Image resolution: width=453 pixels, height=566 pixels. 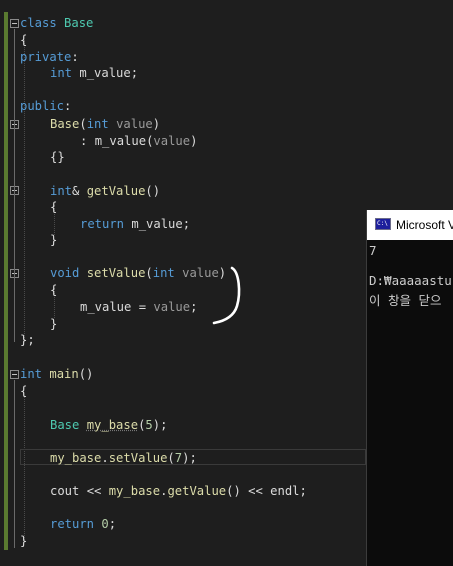 What do you see at coordinates (38, 23) in the screenshot?
I see `keyword: class` at bounding box center [38, 23].